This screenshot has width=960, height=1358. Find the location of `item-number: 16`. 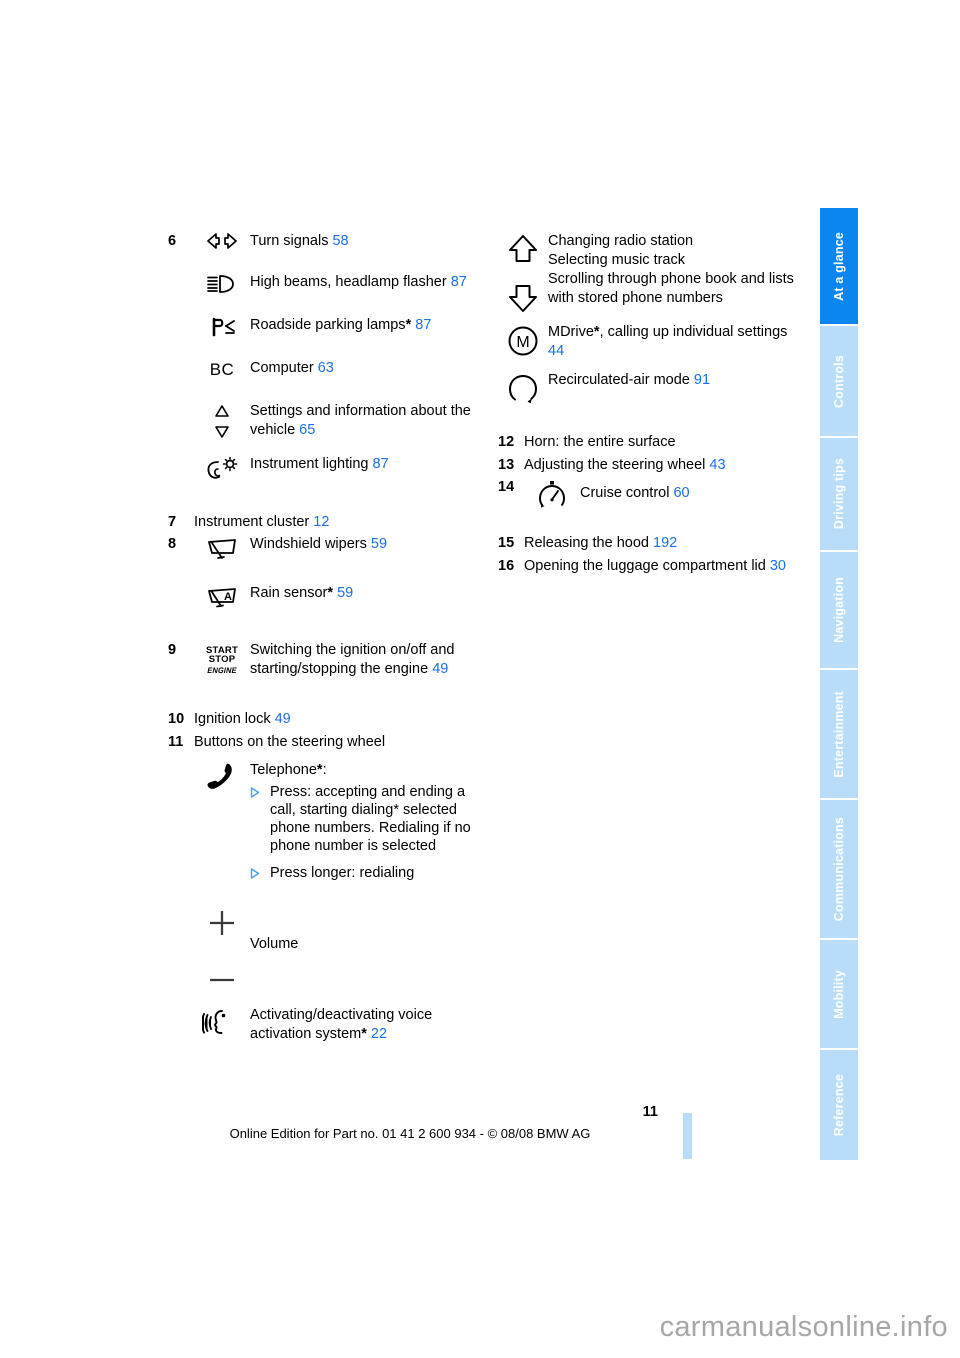

item-number: 16 is located at coordinates (506, 566).